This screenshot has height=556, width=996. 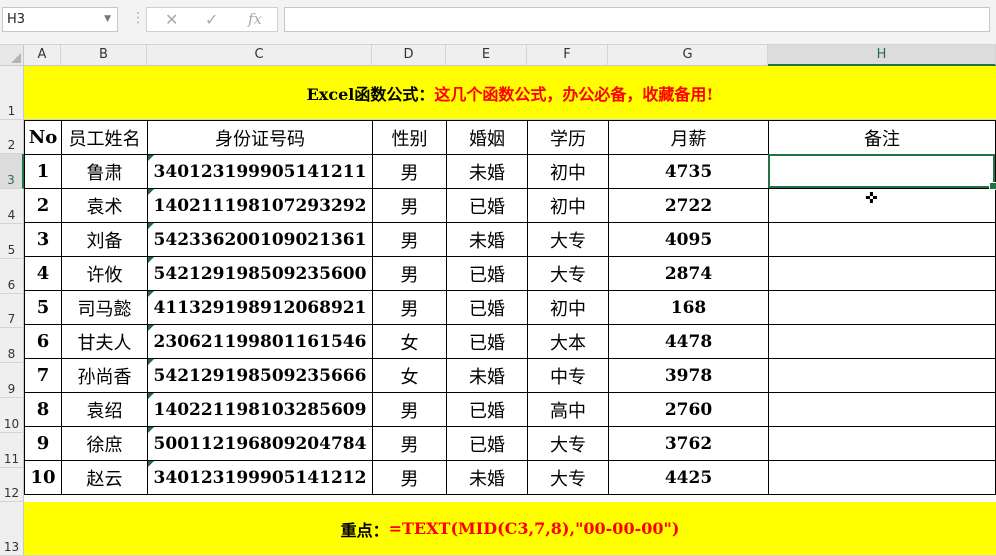 I want to click on cell-no: 7, so click(x=43, y=375).